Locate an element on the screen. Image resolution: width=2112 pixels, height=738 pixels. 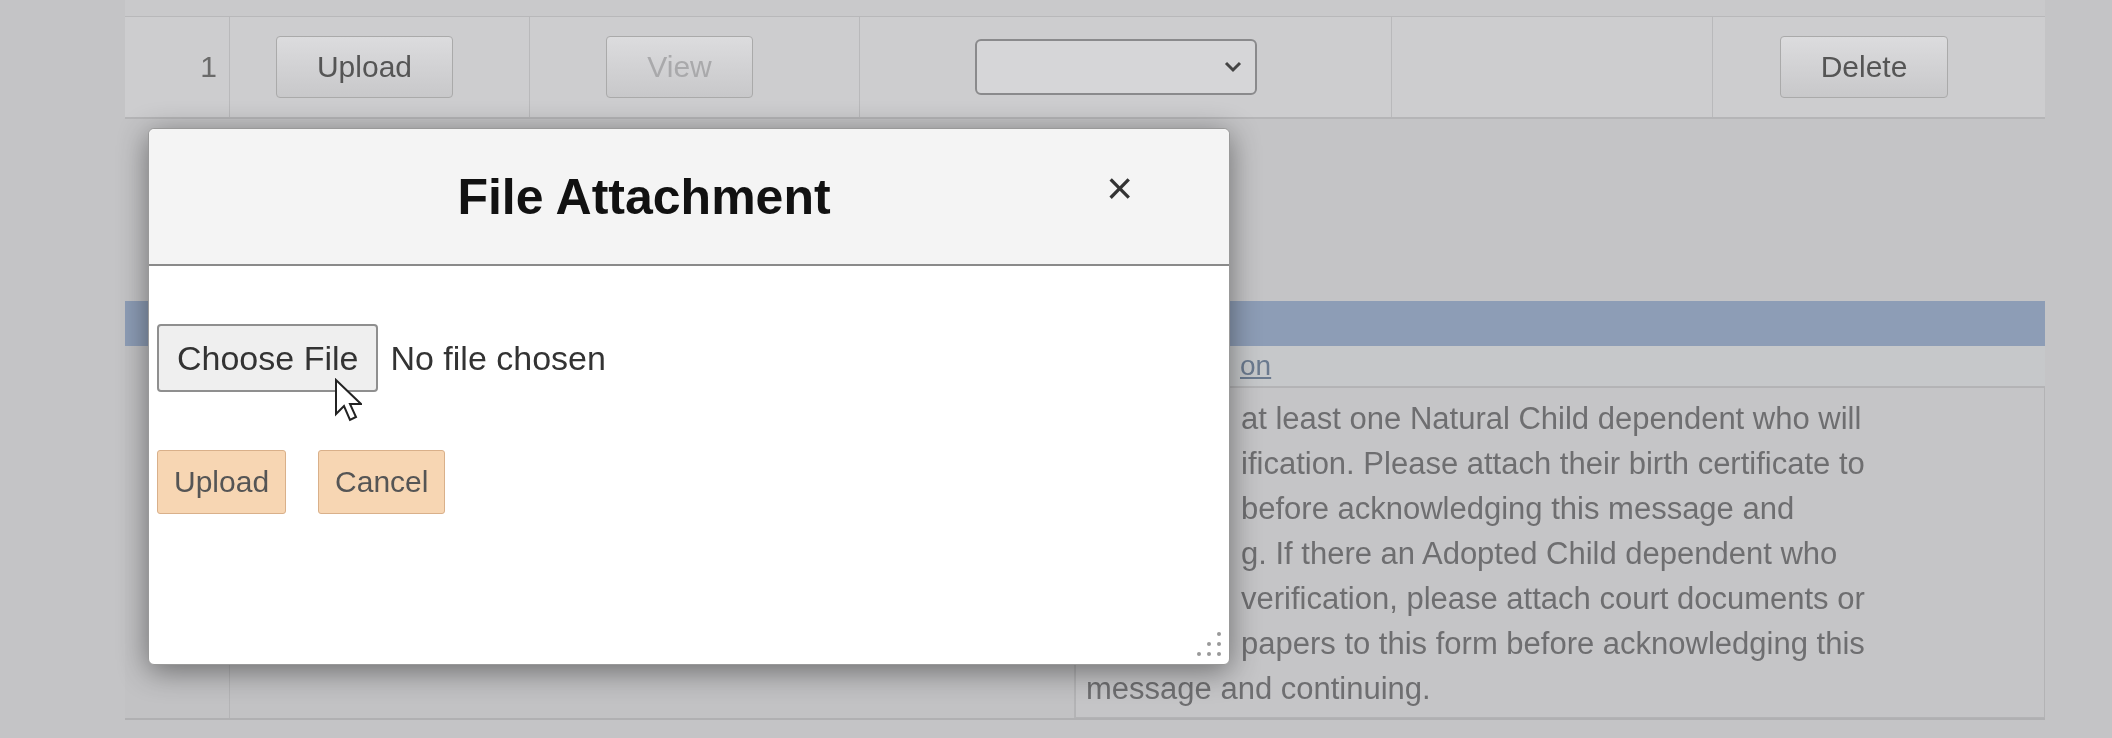
choose-file-button: Choose File is located at coordinates (268, 358).